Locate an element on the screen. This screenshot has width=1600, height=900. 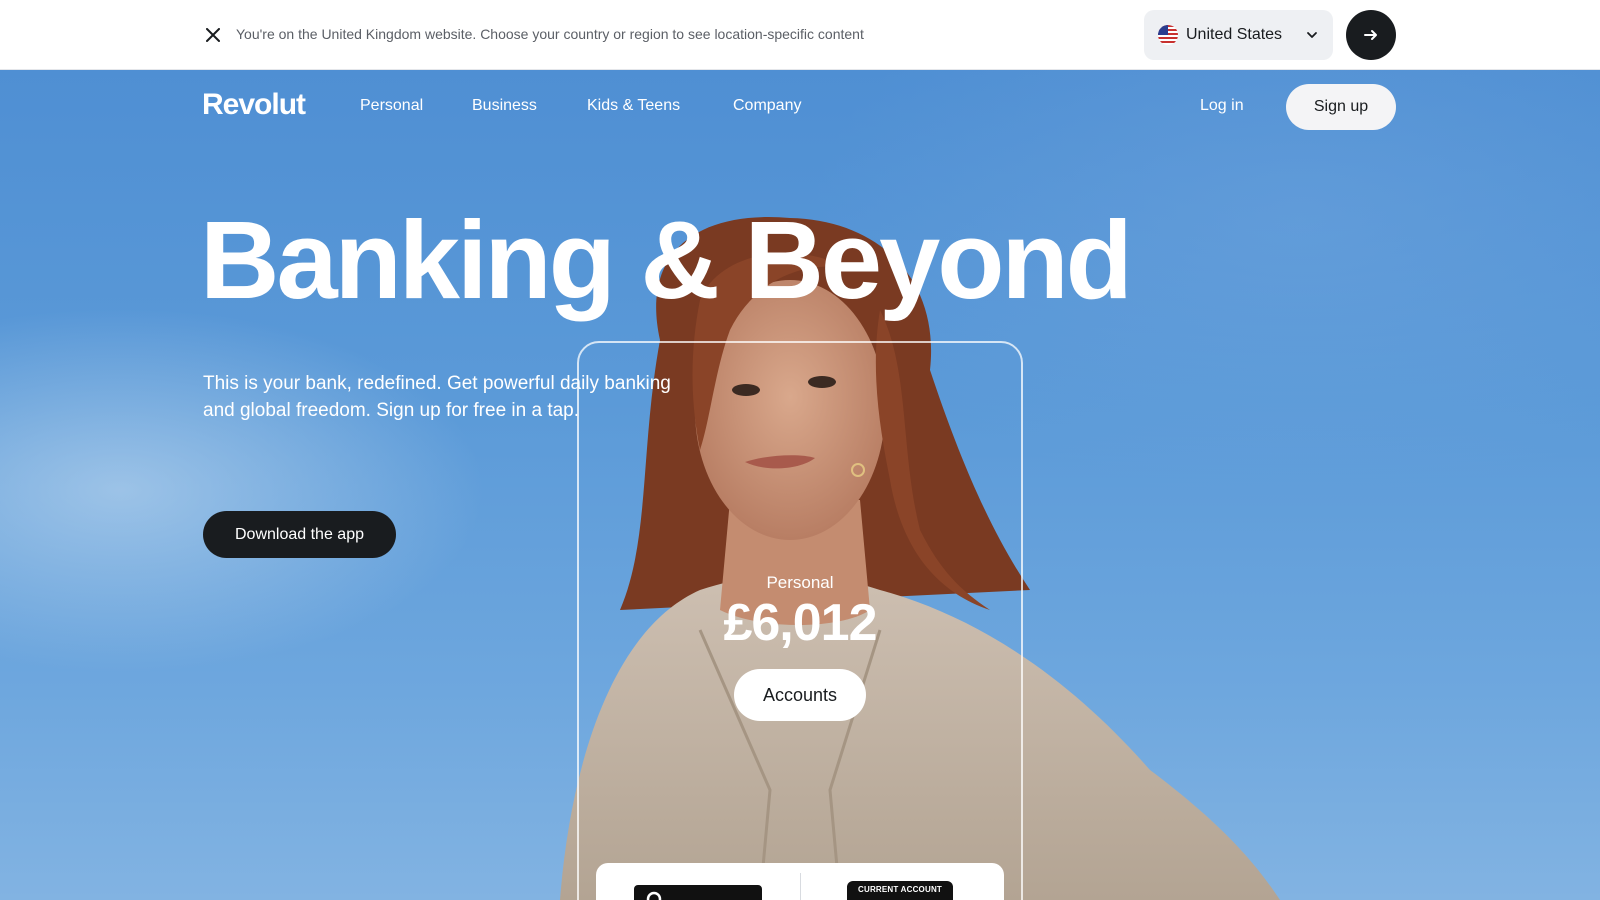
nav-company: Company is located at coordinates (767, 106).